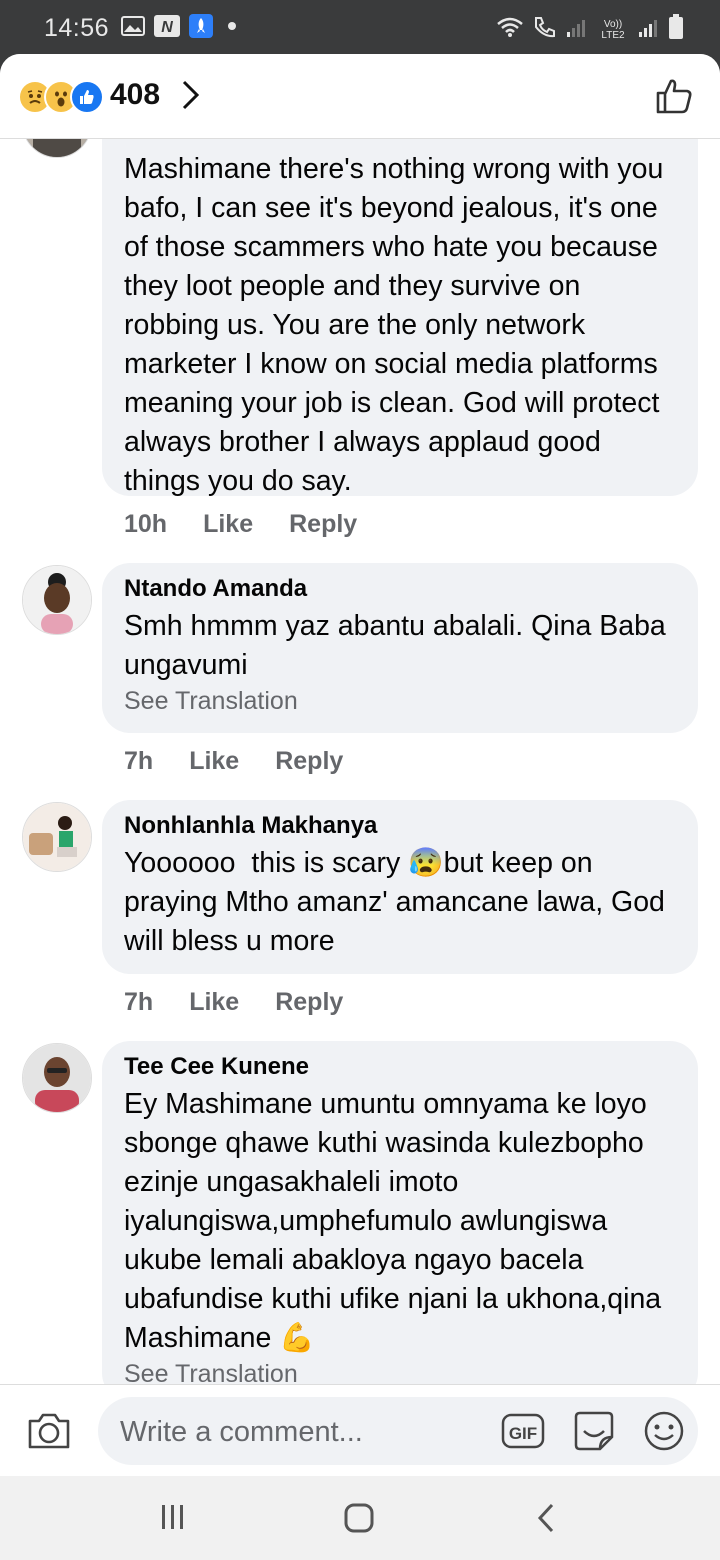 This screenshot has width=720, height=1560. What do you see at coordinates (173, 1519) in the screenshot?
I see `recent-apps-icon` at bounding box center [173, 1519].